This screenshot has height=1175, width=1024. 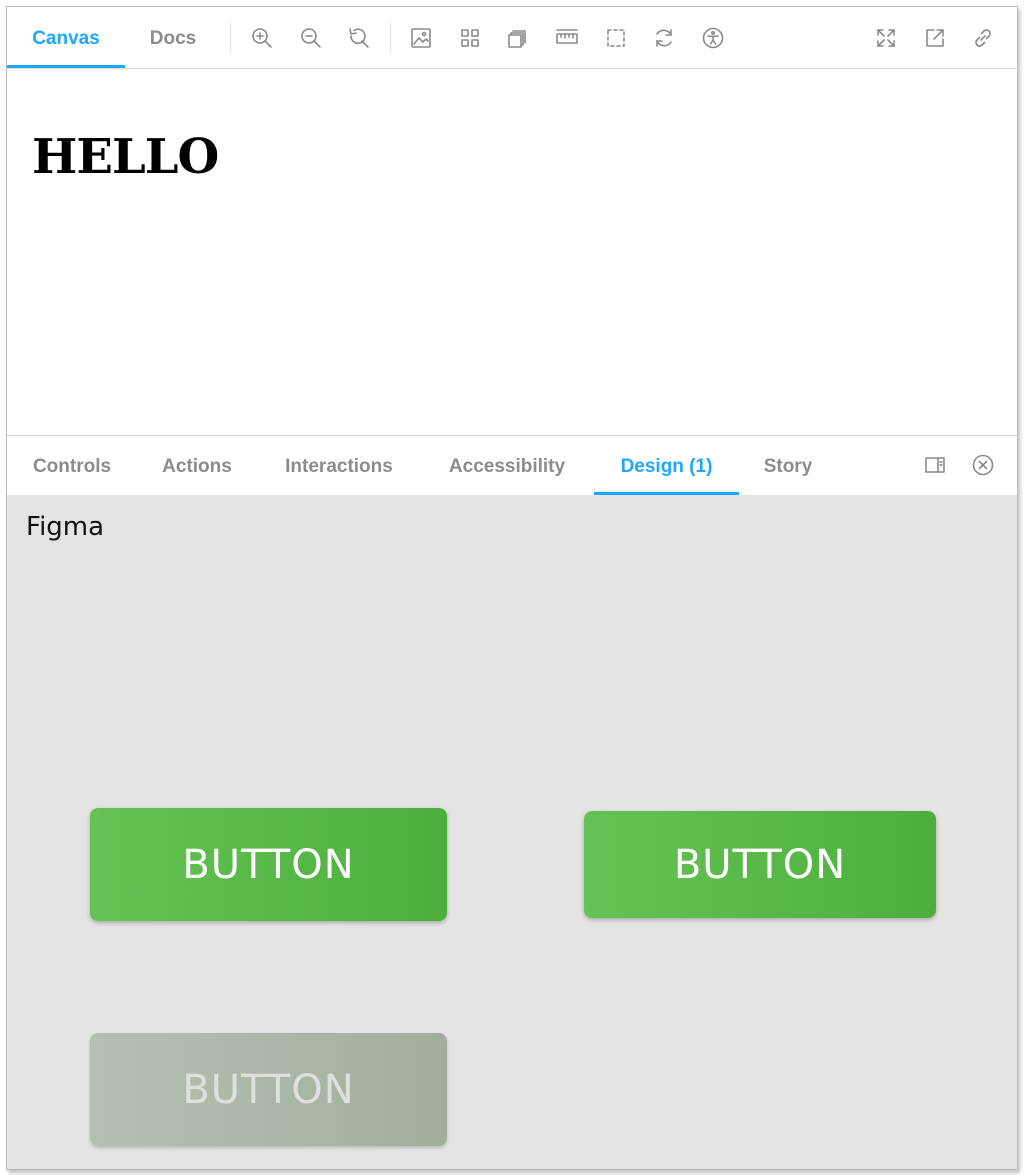 I want to click on ruler-icon, so click(x=567, y=38).